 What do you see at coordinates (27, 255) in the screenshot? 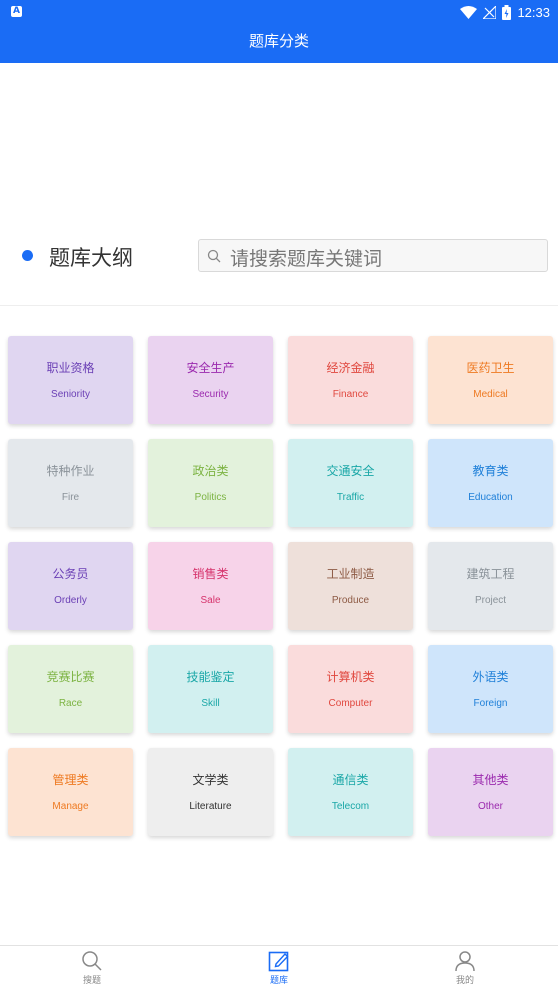
I see `section-dot-icon` at bounding box center [27, 255].